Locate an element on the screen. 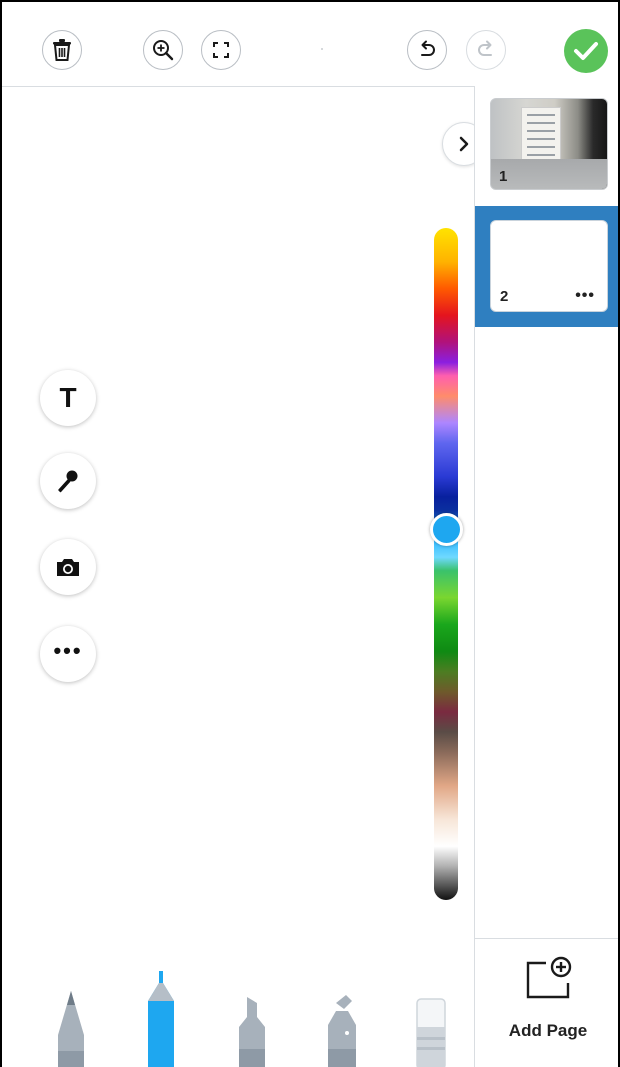 The width and height of the screenshot is (620, 1067). page-thumbnail-1: 1 is located at coordinates (549, 144).